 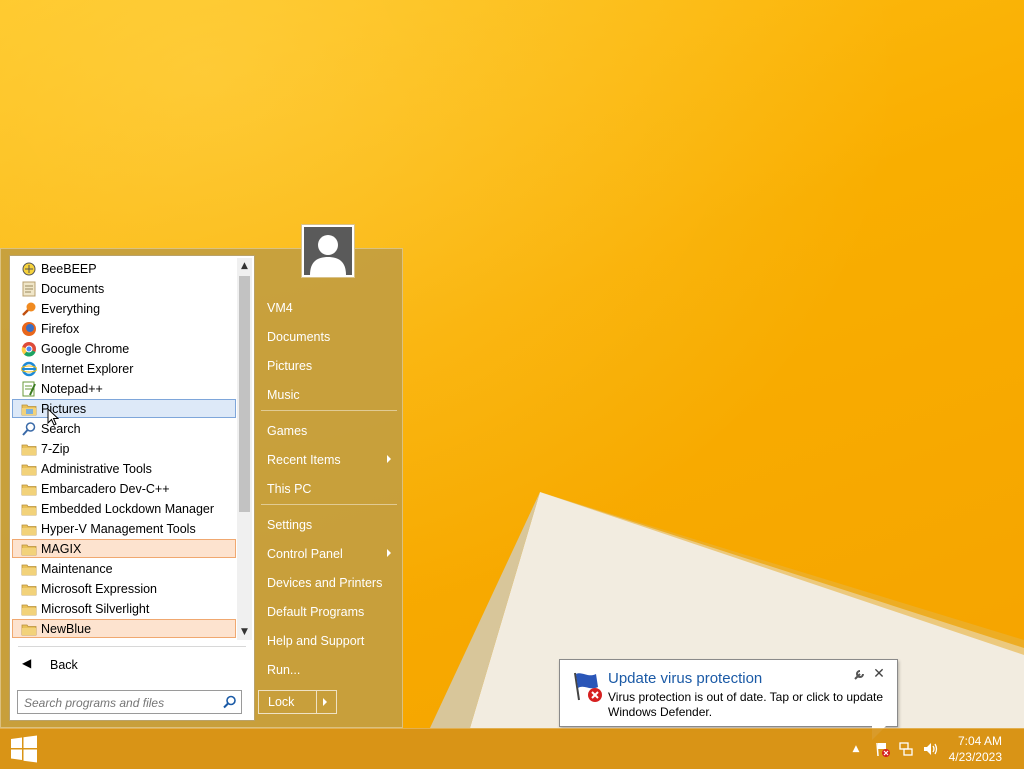 I want to click on program-item: Embedded Lockdown Manager, so click(x=124, y=508).